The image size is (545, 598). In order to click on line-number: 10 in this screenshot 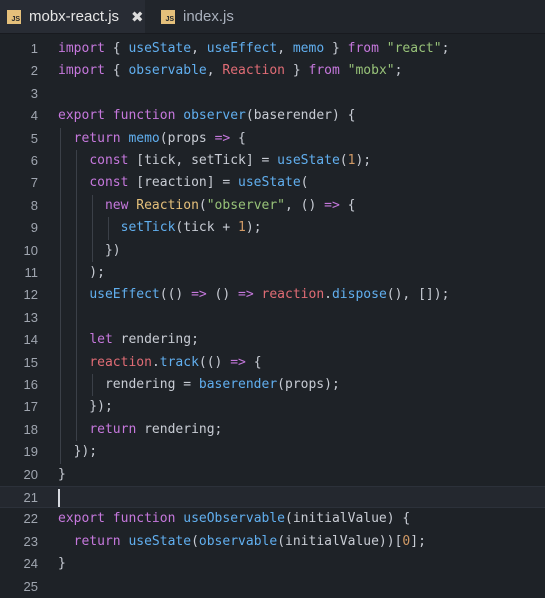, I will do `click(30, 250)`.